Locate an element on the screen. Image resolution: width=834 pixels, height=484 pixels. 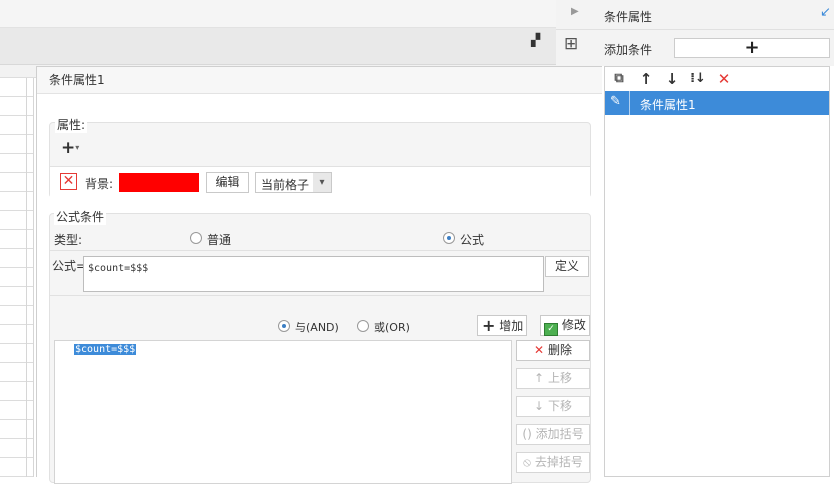
add-button-label: 增加 is located at coordinates (511, 326).